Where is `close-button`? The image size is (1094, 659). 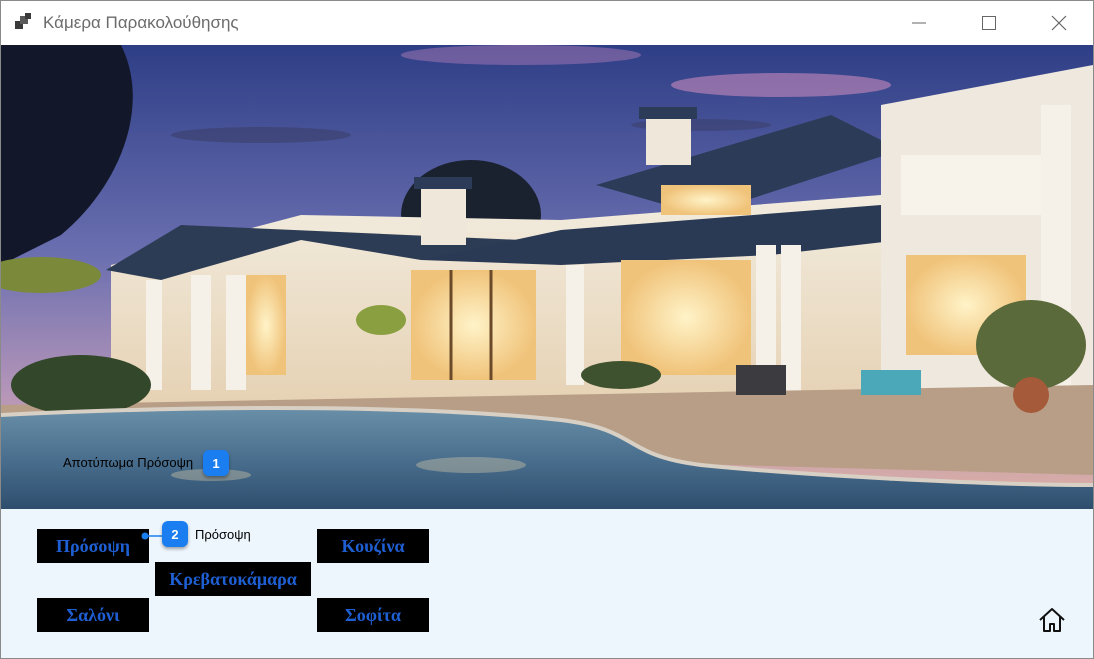 close-button is located at coordinates (1059, 23).